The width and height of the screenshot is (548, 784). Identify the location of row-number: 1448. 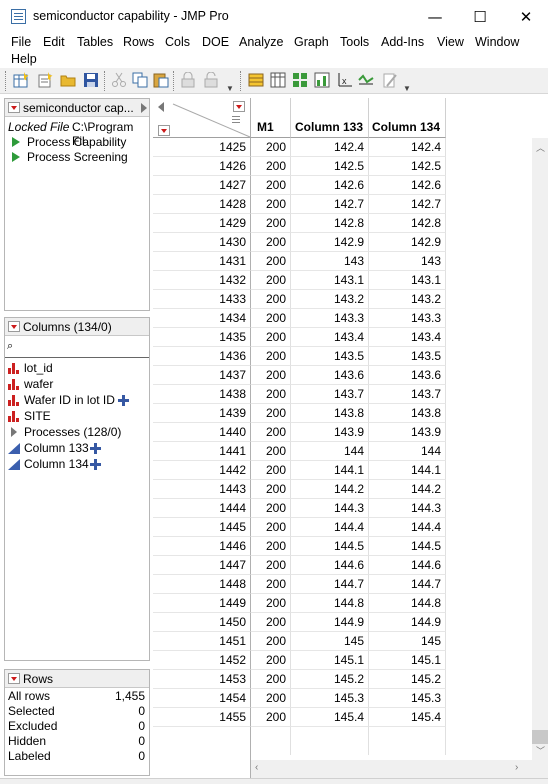
(202, 584).